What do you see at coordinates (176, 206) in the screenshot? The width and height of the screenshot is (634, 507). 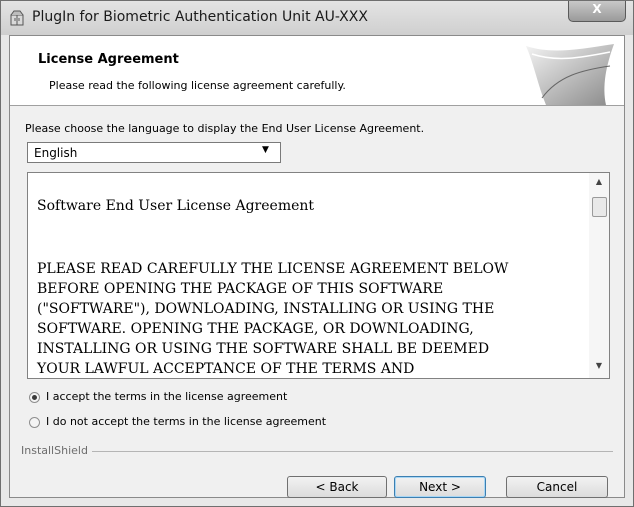 I see `license-heading: Software End User License Agreement` at bounding box center [176, 206].